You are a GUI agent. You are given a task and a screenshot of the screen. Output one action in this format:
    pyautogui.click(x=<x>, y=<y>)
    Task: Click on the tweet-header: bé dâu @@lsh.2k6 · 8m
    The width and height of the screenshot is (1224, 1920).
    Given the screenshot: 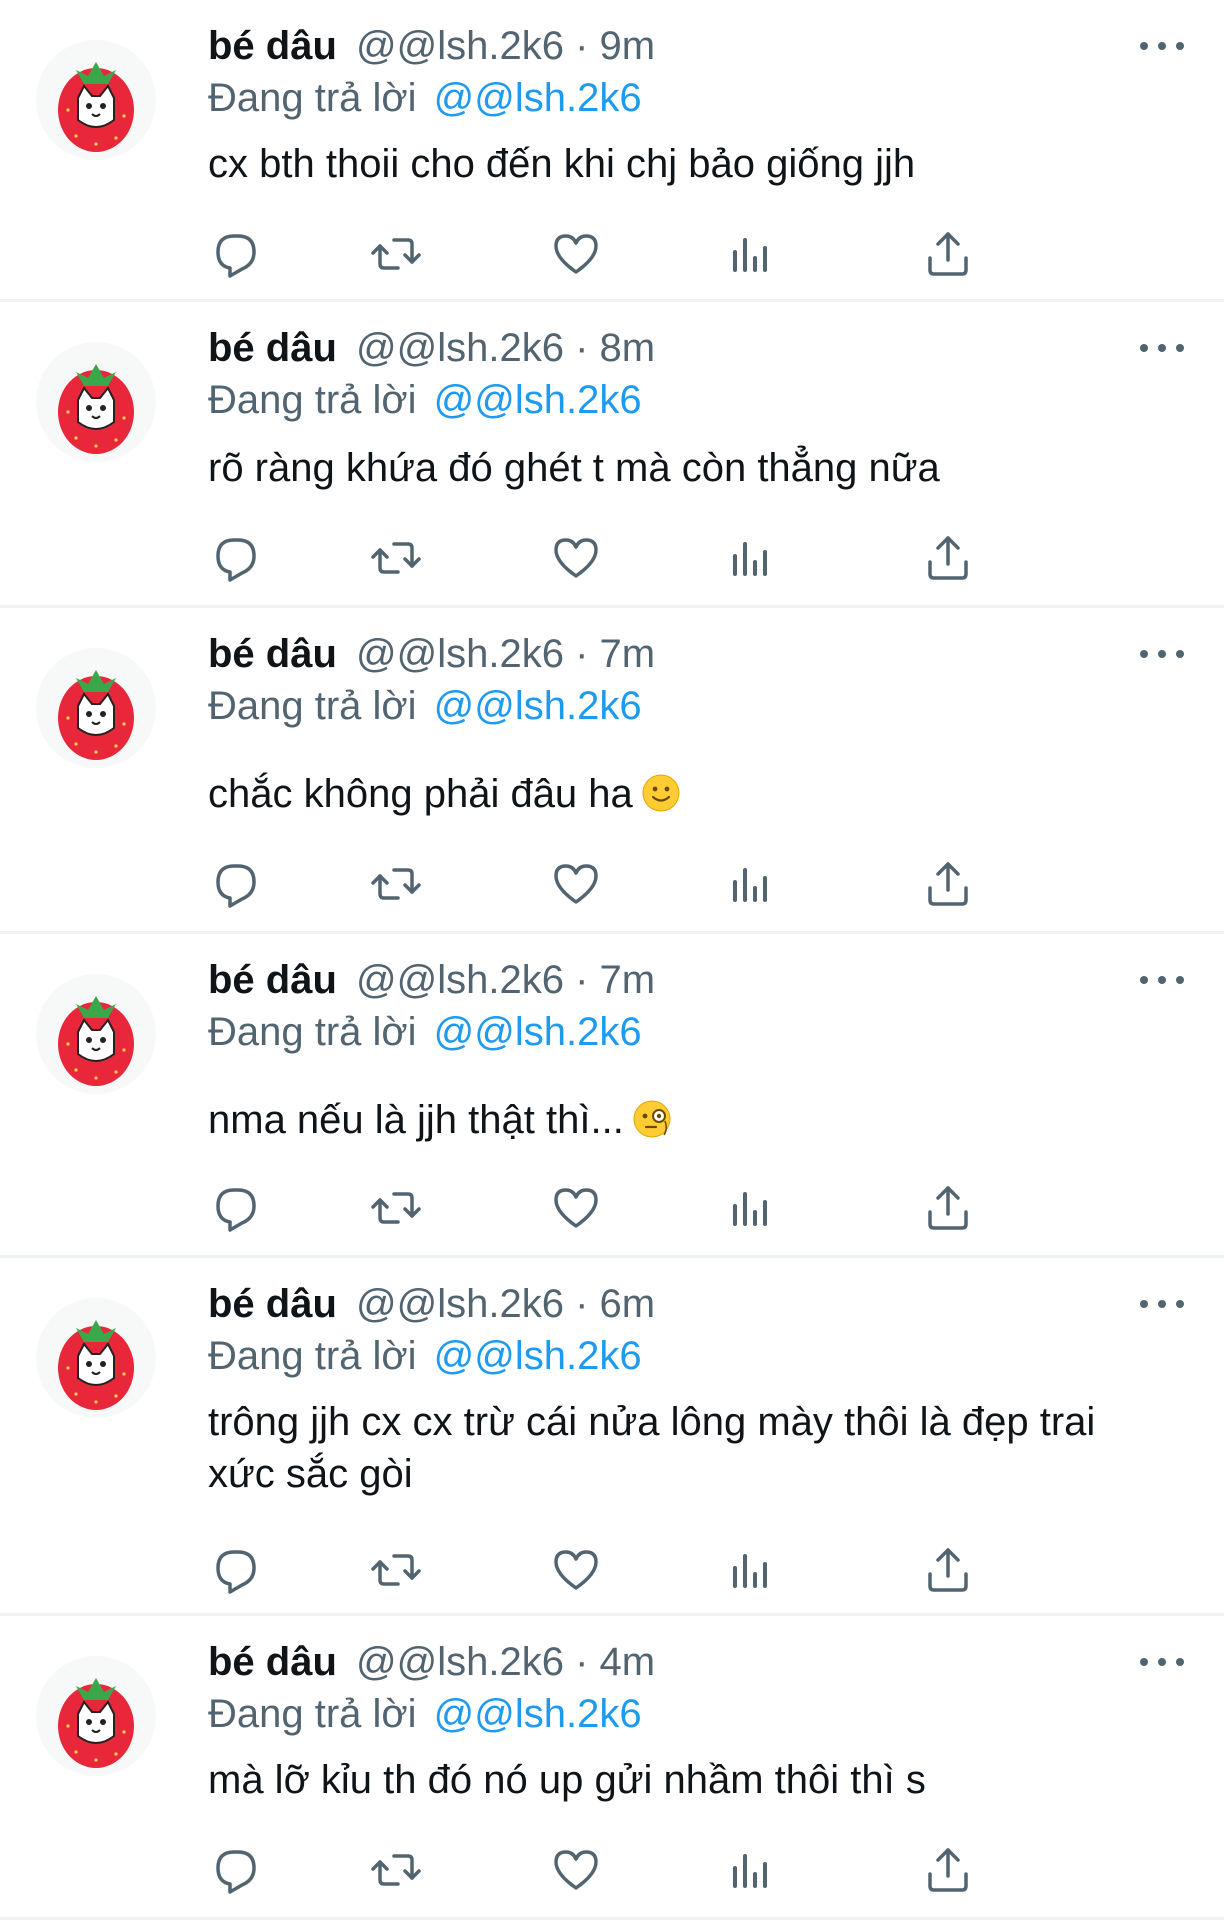 What is the action you would take?
    pyautogui.click(x=431, y=348)
    